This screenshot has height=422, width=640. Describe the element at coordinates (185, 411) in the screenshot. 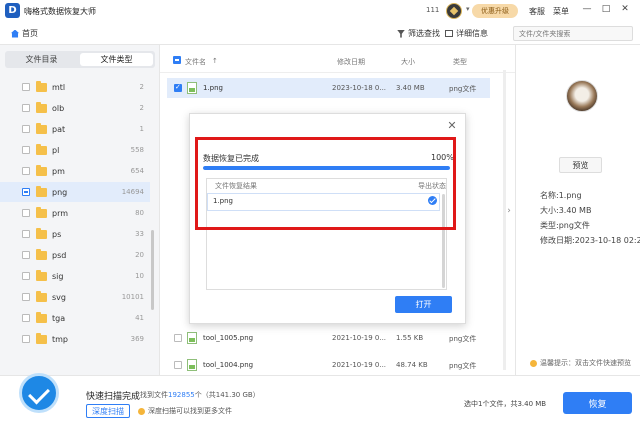

I see `deep-scan-tip: 深度扫描可以找到更多文件` at that location.